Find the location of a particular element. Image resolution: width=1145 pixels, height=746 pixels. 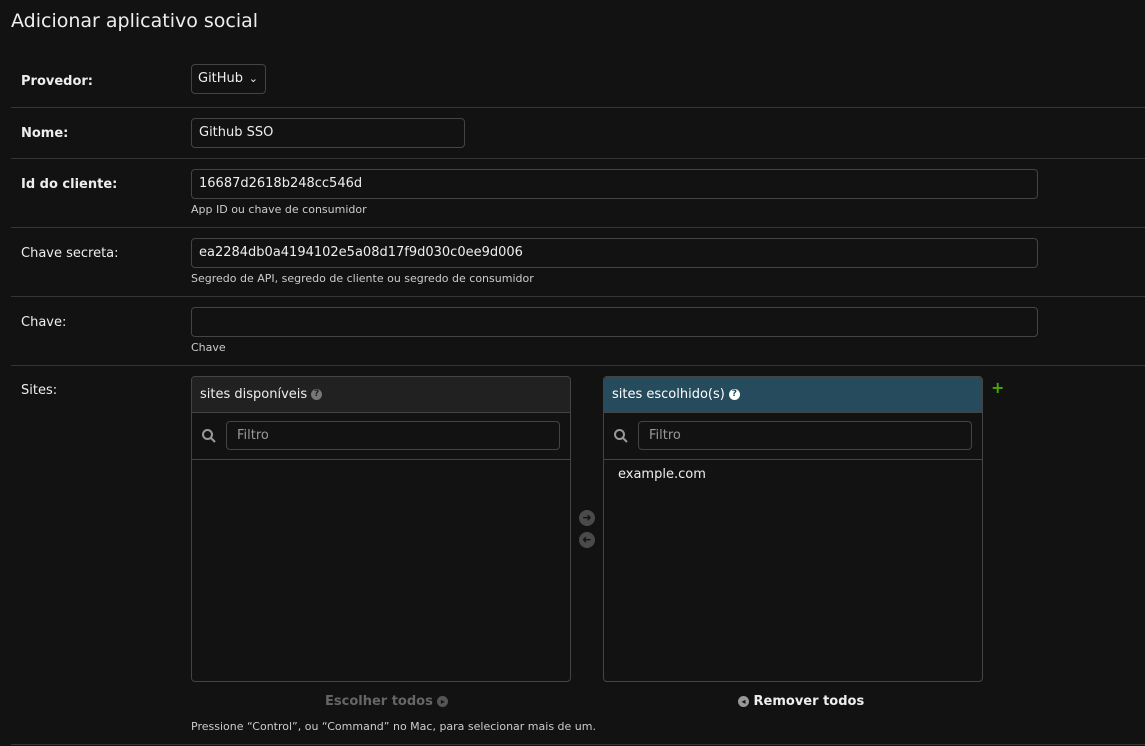

provider-select: GitHub ⌄ is located at coordinates (228, 79).